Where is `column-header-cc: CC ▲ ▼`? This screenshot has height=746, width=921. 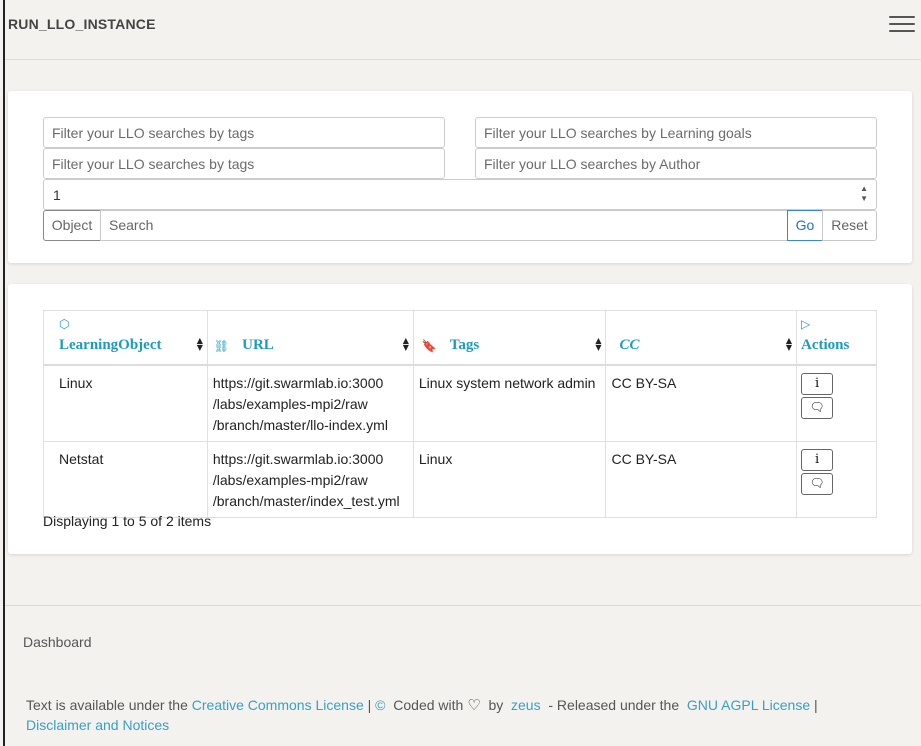 column-header-cc: CC ▲ ▼ is located at coordinates (701, 338).